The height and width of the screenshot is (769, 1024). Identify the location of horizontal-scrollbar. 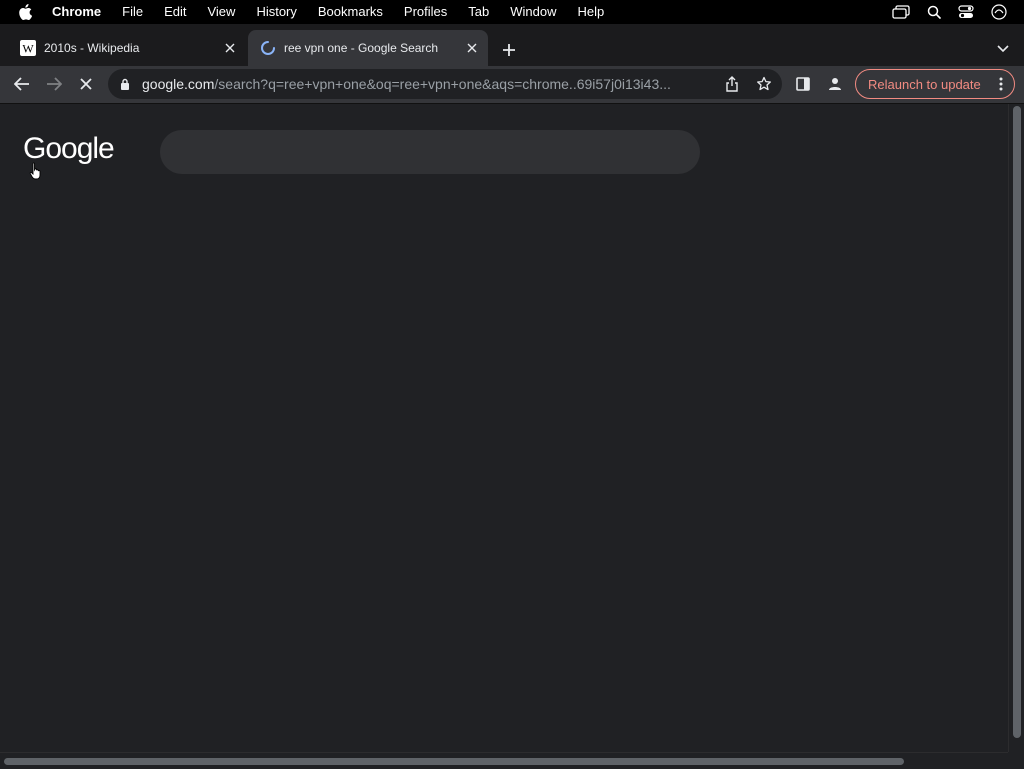
(504, 760).